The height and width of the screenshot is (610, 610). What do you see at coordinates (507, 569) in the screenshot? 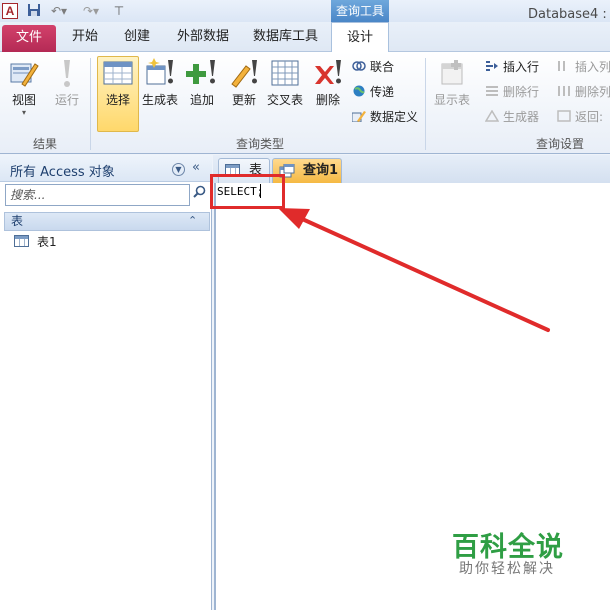
I see `watermark-slogan: 助你轻松解决` at bounding box center [507, 569].